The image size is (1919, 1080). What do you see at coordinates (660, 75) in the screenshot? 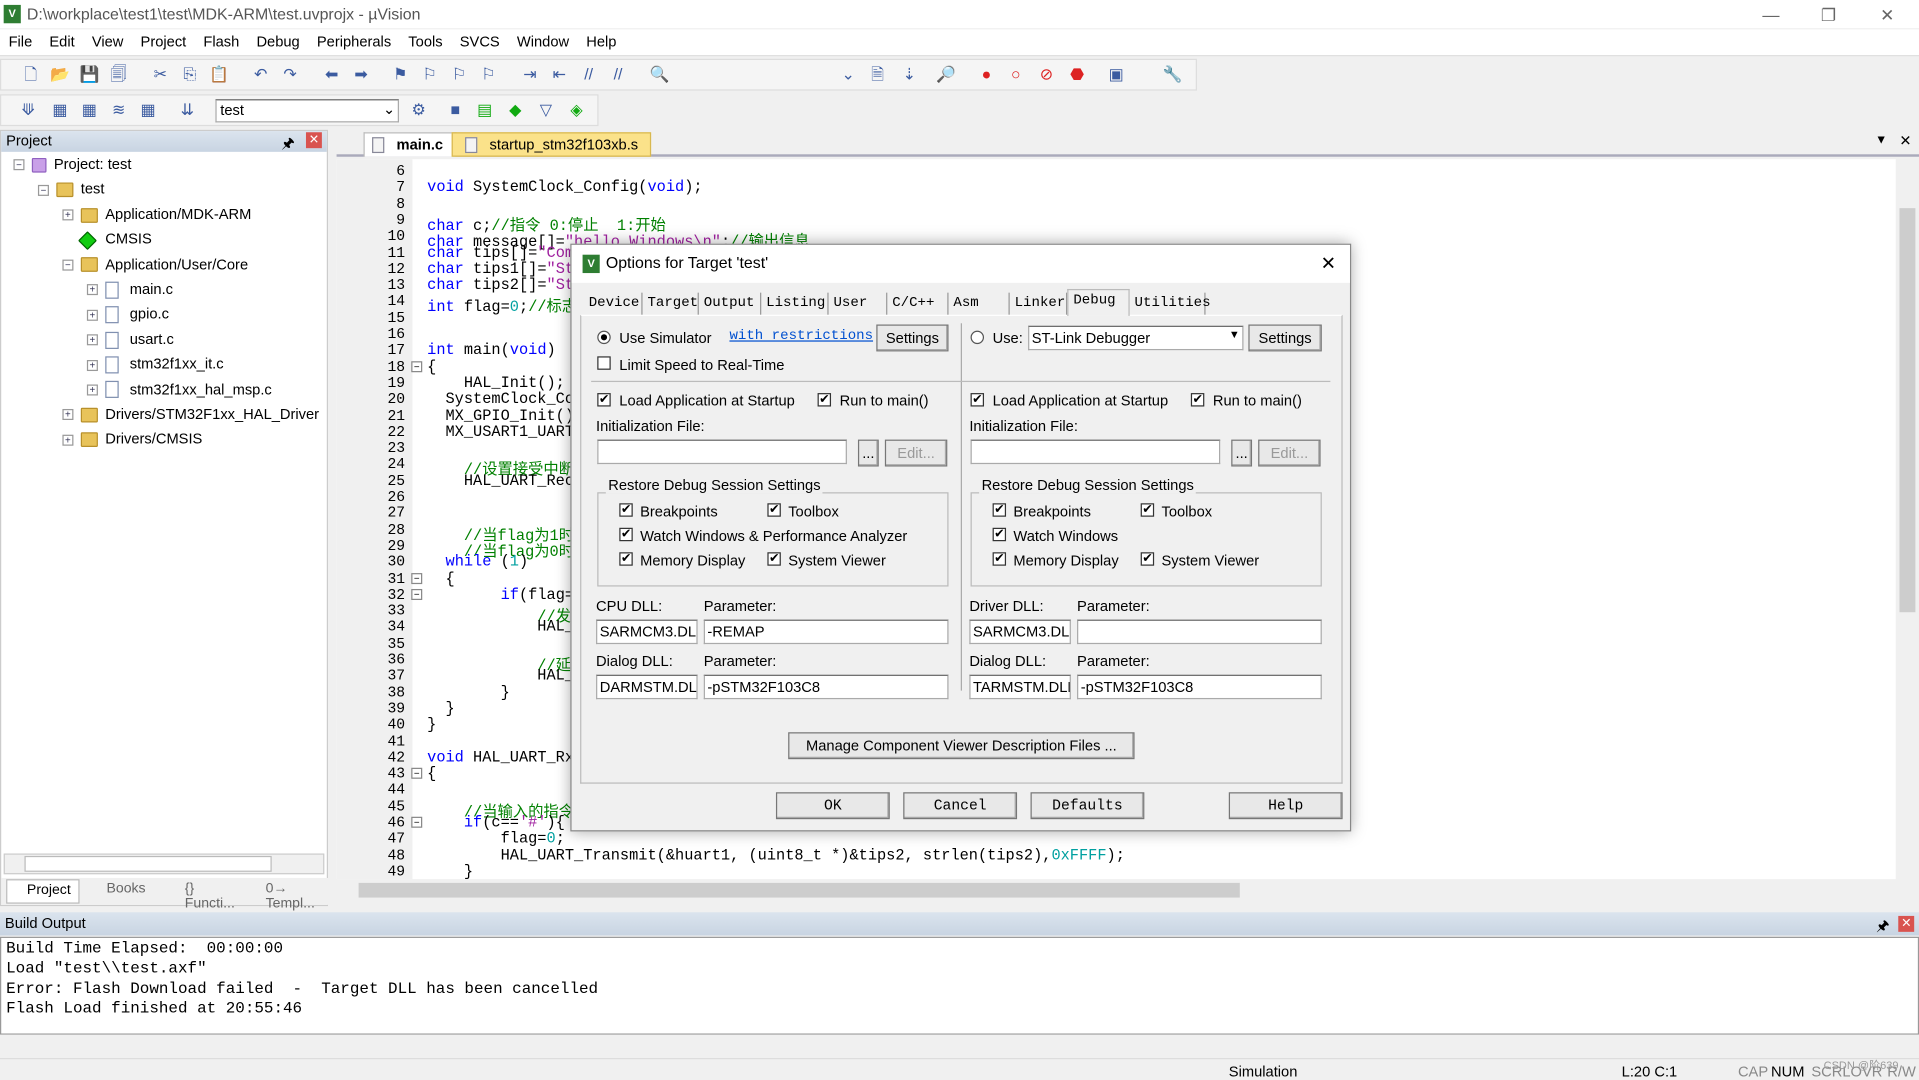
I see `find-in-files-icon: 🔍` at bounding box center [660, 75].